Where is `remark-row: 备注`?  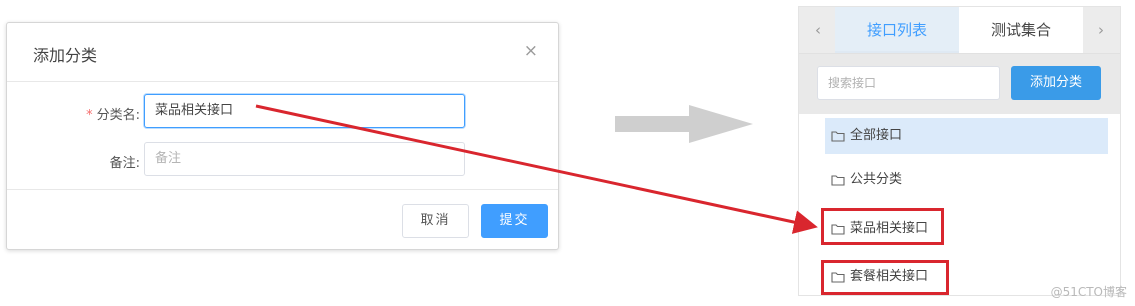
remark-row: 备注 is located at coordinates (282, 160).